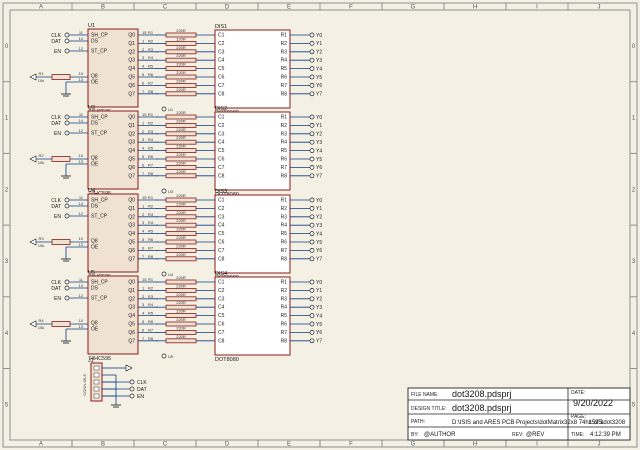 Image resolution: width=640 pixels, height=450 pixels. What do you see at coordinates (319, 151) in the screenshot?
I see `output-net-label: Y4` at bounding box center [319, 151].